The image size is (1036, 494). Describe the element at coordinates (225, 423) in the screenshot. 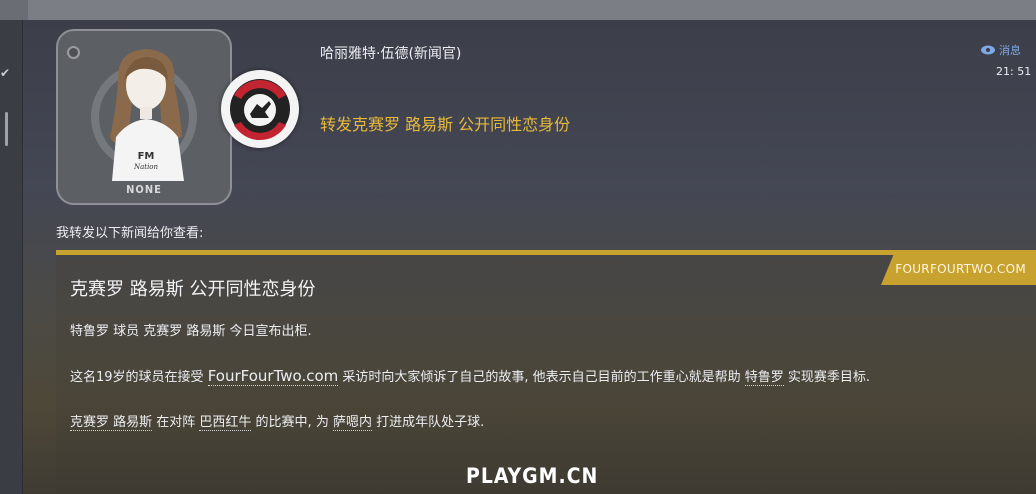

I see `opponent-link: 巴西红牛` at that location.